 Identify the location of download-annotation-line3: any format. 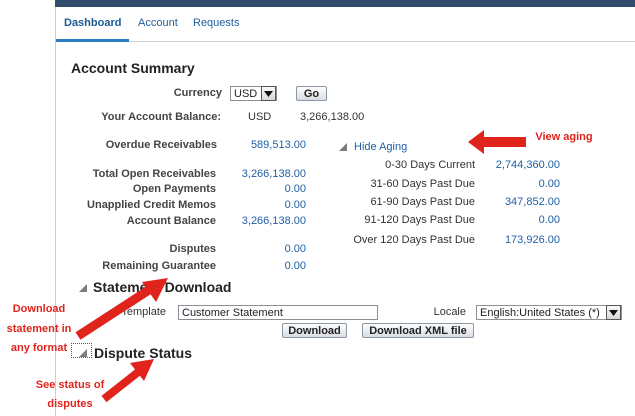
(39, 348).